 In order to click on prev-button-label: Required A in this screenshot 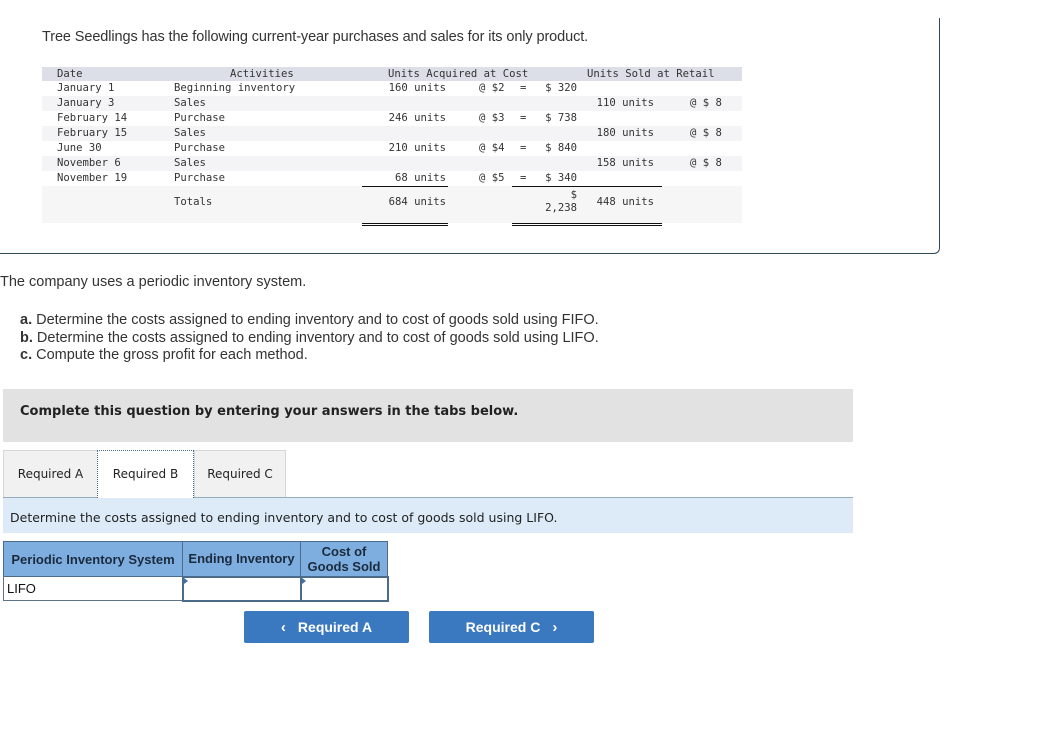, I will do `click(335, 627)`.